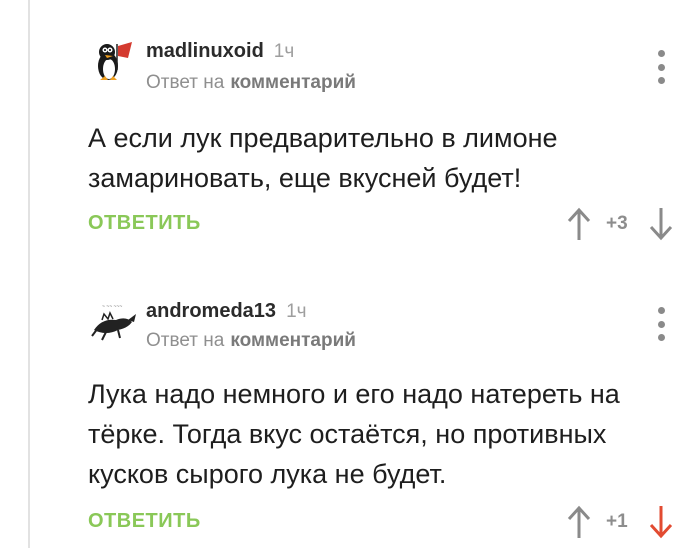 Image resolution: width=700 pixels, height=548 pixels. What do you see at coordinates (617, 521) in the screenshot?
I see `comment-rating: +1` at bounding box center [617, 521].